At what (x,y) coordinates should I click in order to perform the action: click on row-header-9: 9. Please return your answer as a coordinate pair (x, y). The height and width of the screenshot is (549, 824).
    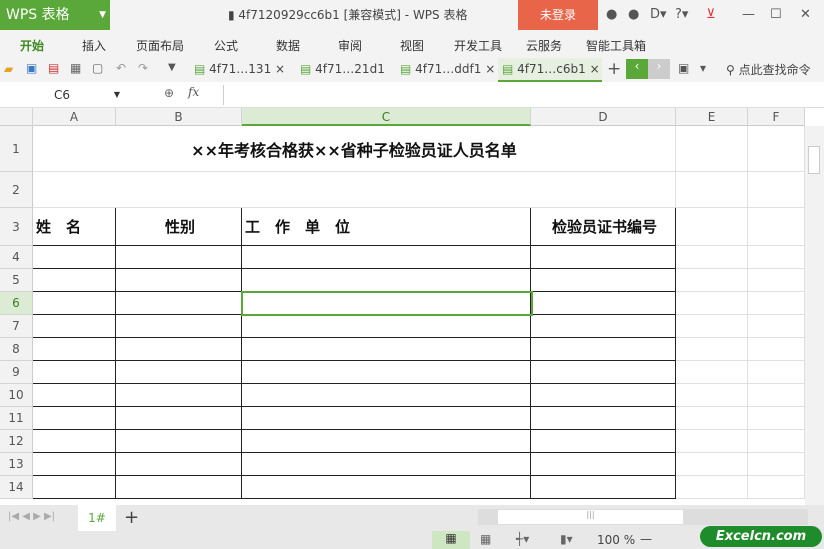
    Looking at the image, I should click on (16, 372).